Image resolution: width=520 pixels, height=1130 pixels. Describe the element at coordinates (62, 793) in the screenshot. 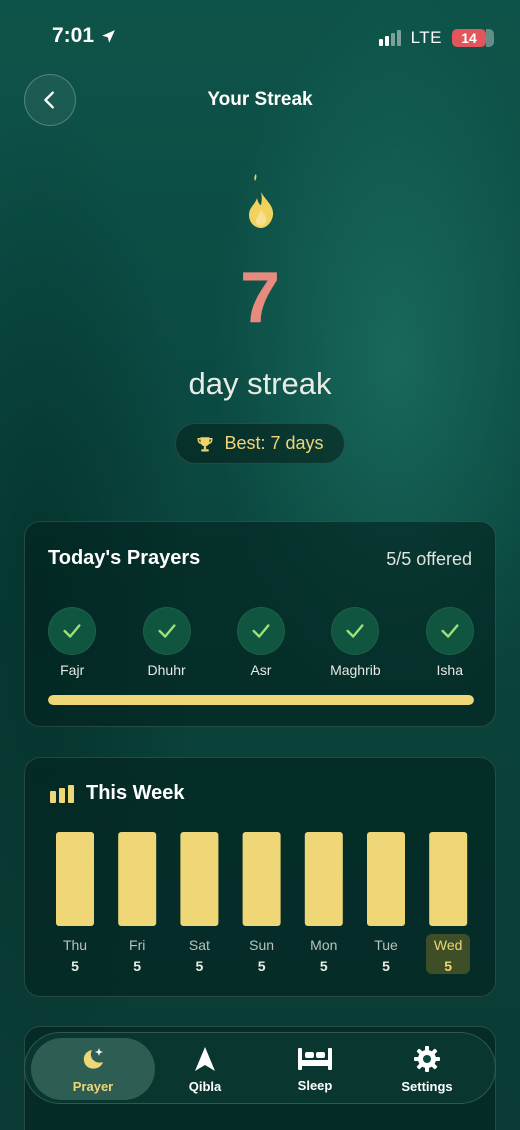

I see `bar-chart-icon` at that location.